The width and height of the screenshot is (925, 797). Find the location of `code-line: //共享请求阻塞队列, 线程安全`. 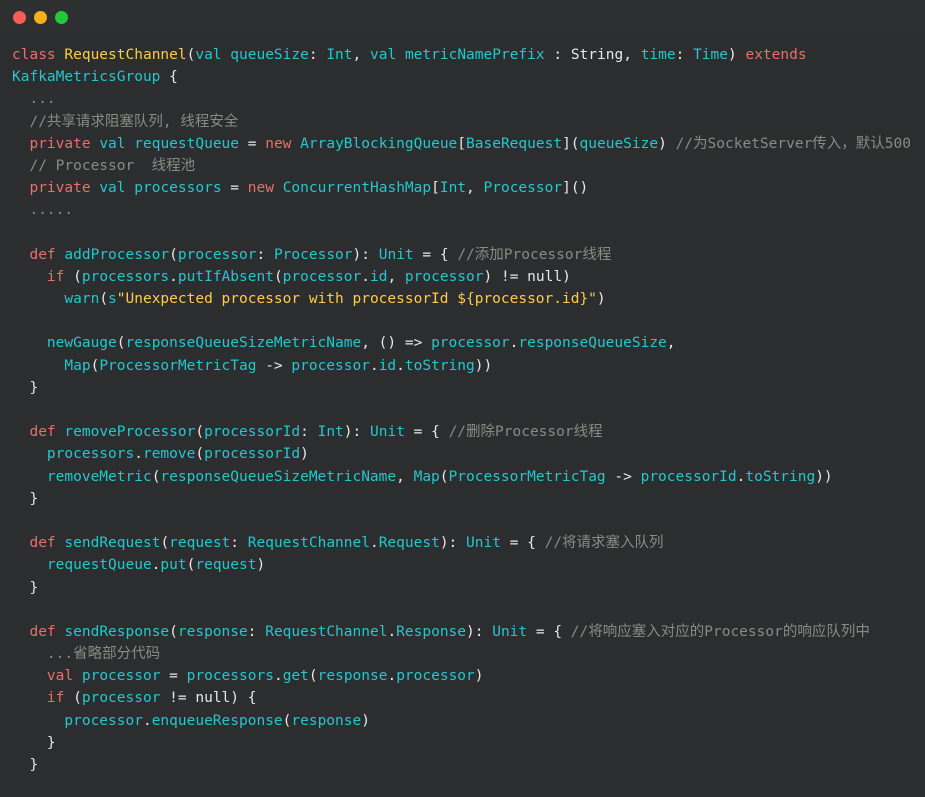

code-line: //共享请求阻塞队列, 线程安全 is located at coordinates (462, 122).